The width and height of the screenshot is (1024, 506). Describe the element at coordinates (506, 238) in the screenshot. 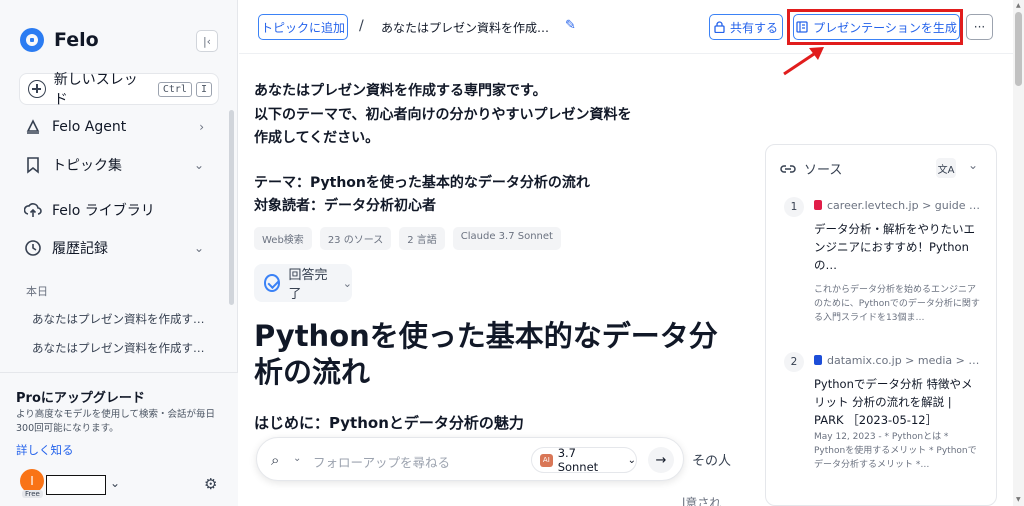

I see `tag-model: Claude 3.7 Sonnet` at that location.